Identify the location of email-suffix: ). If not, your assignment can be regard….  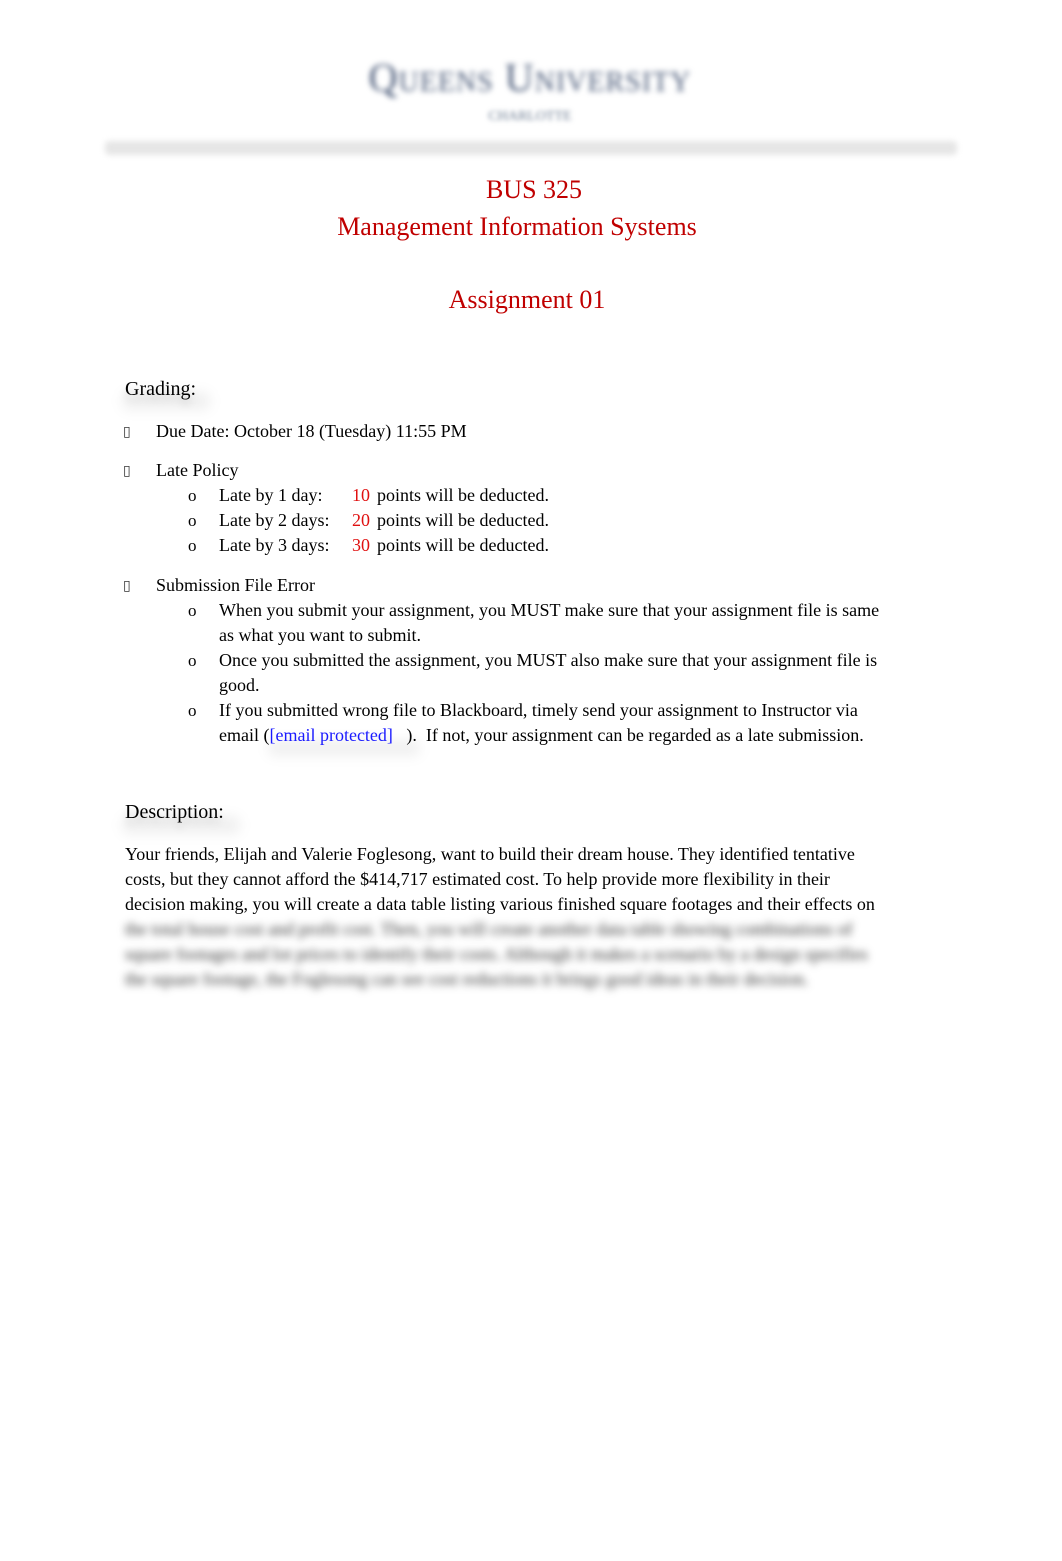
(628, 735).